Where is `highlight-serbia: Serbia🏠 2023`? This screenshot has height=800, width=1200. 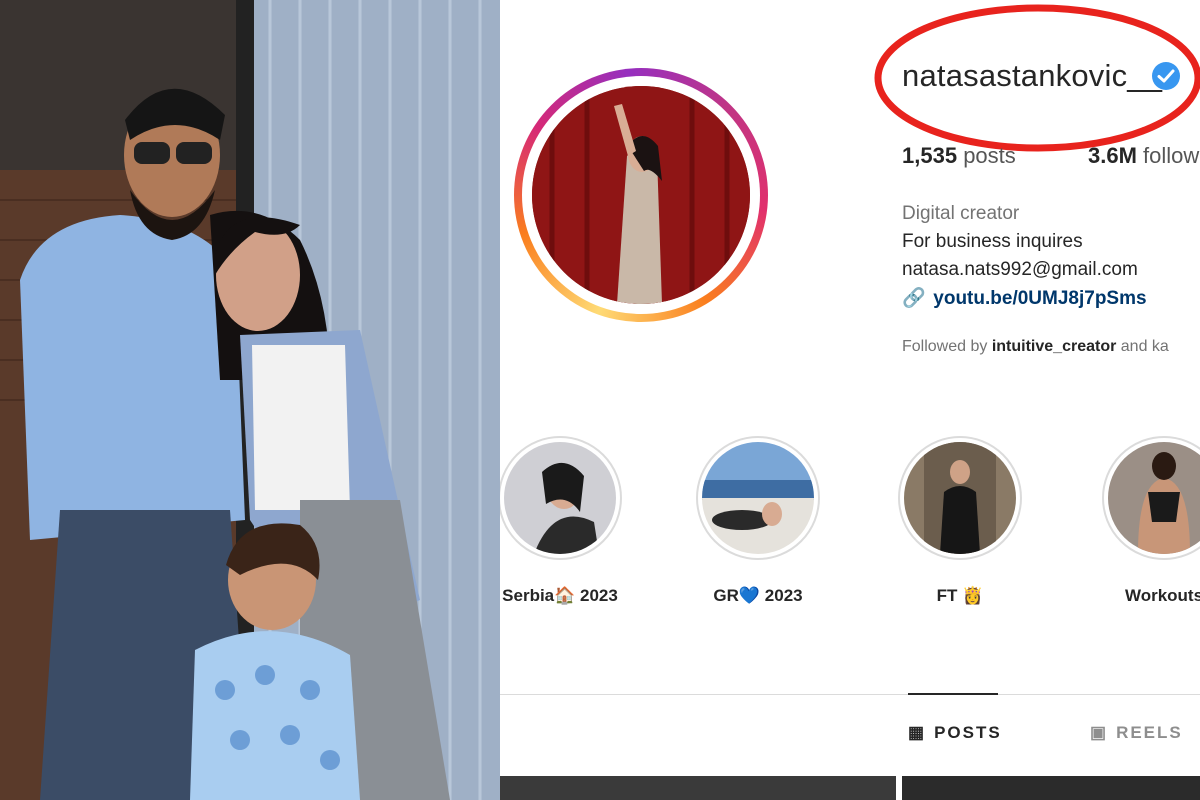 highlight-serbia: Serbia🏠 2023 is located at coordinates (561, 536).